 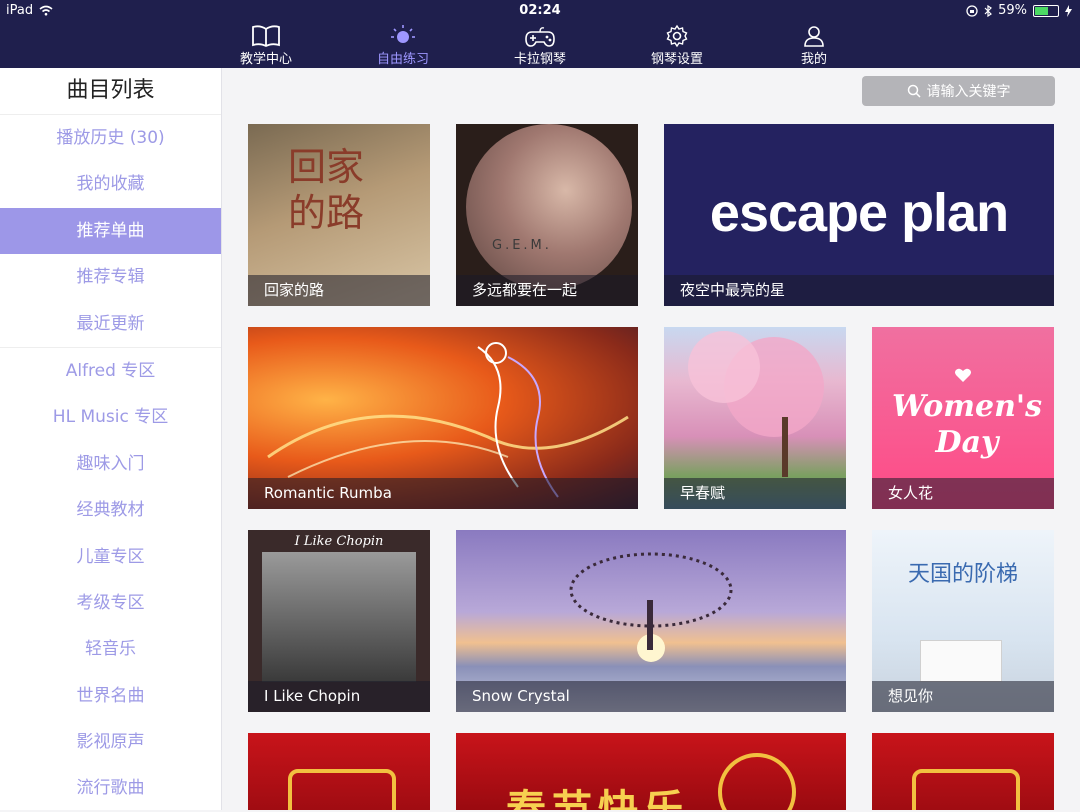 What do you see at coordinates (110, 138) in the screenshot?
I see `sidebar-item-history: 播放历史 (30)` at bounding box center [110, 138].